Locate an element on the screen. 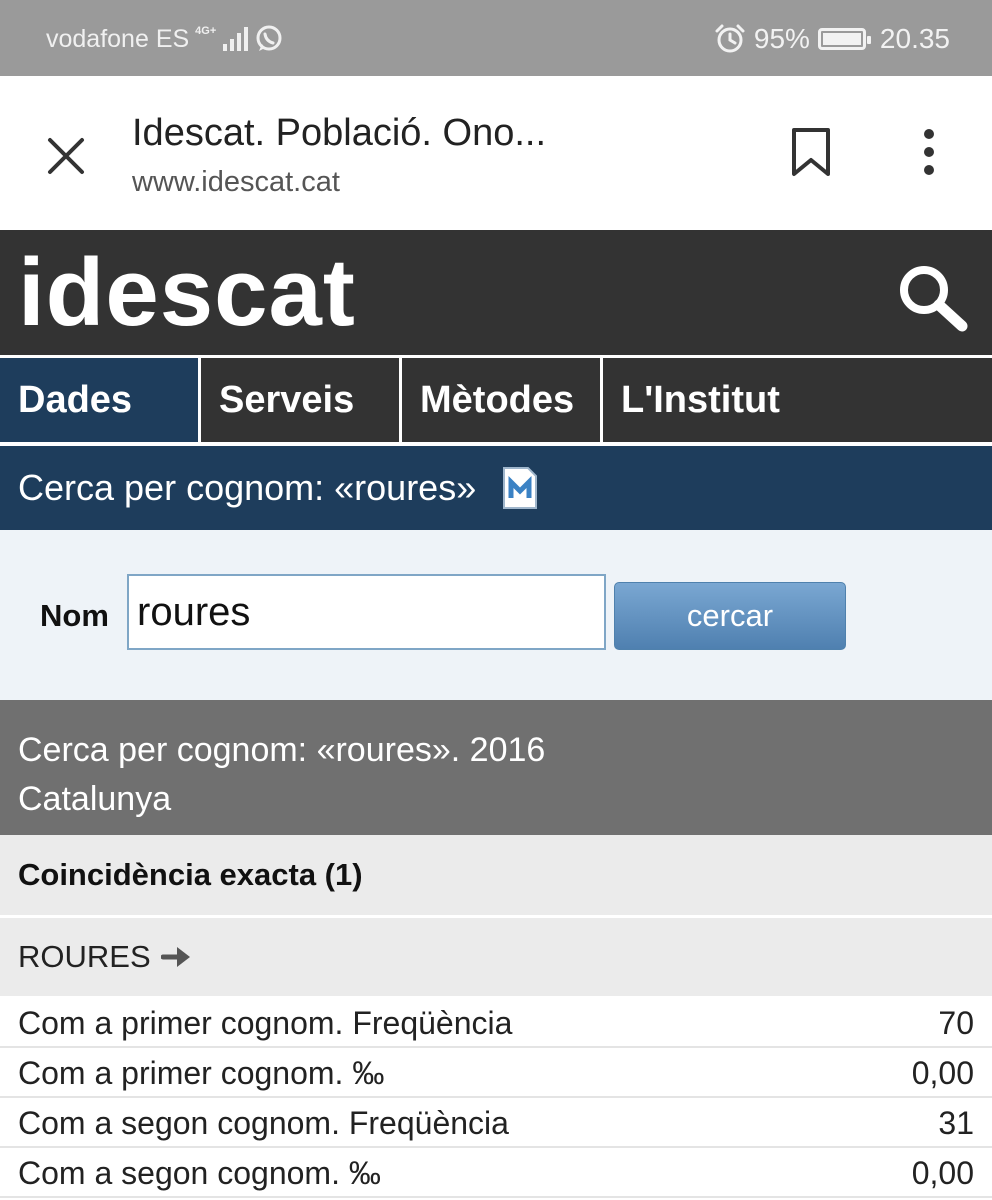 Image resolution: width=992 pixels, height=1200 pixels. tab-linstitut: L'Institut is located at coordinates (797, 400).